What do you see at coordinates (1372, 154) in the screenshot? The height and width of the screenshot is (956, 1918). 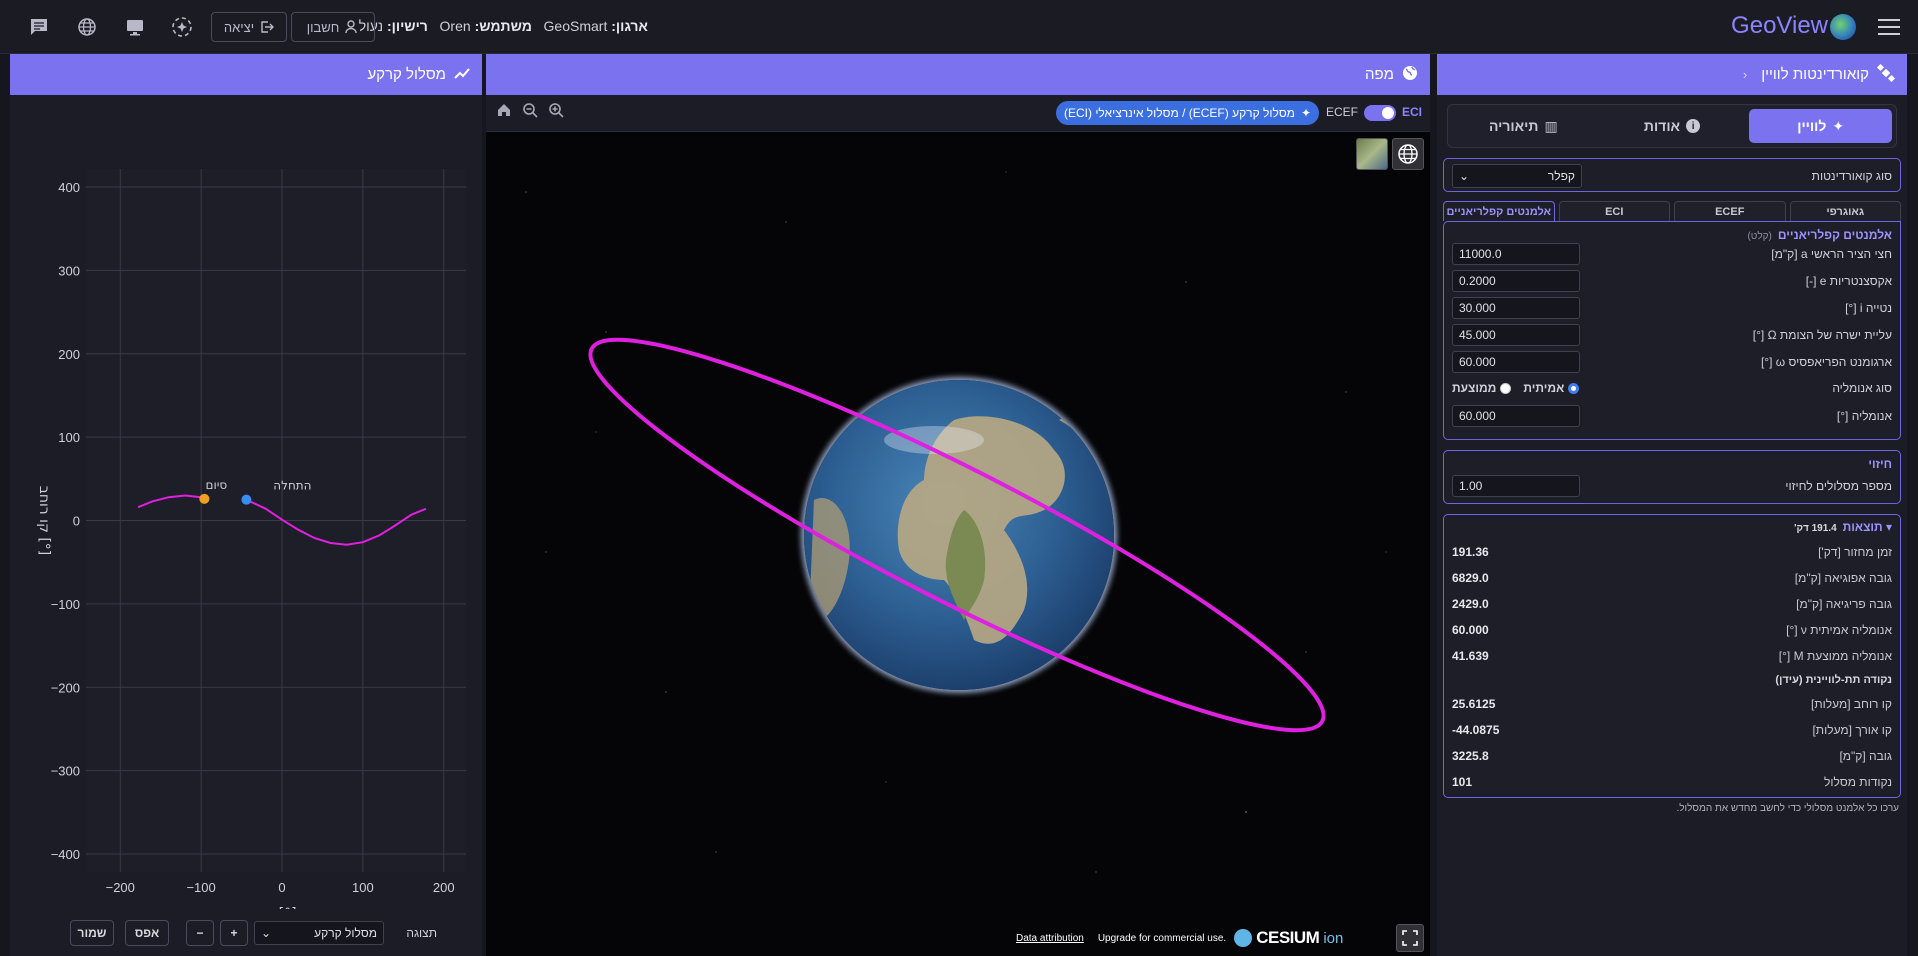 I see `base-layer-picker-icon` at bounding box center [1372, 154].